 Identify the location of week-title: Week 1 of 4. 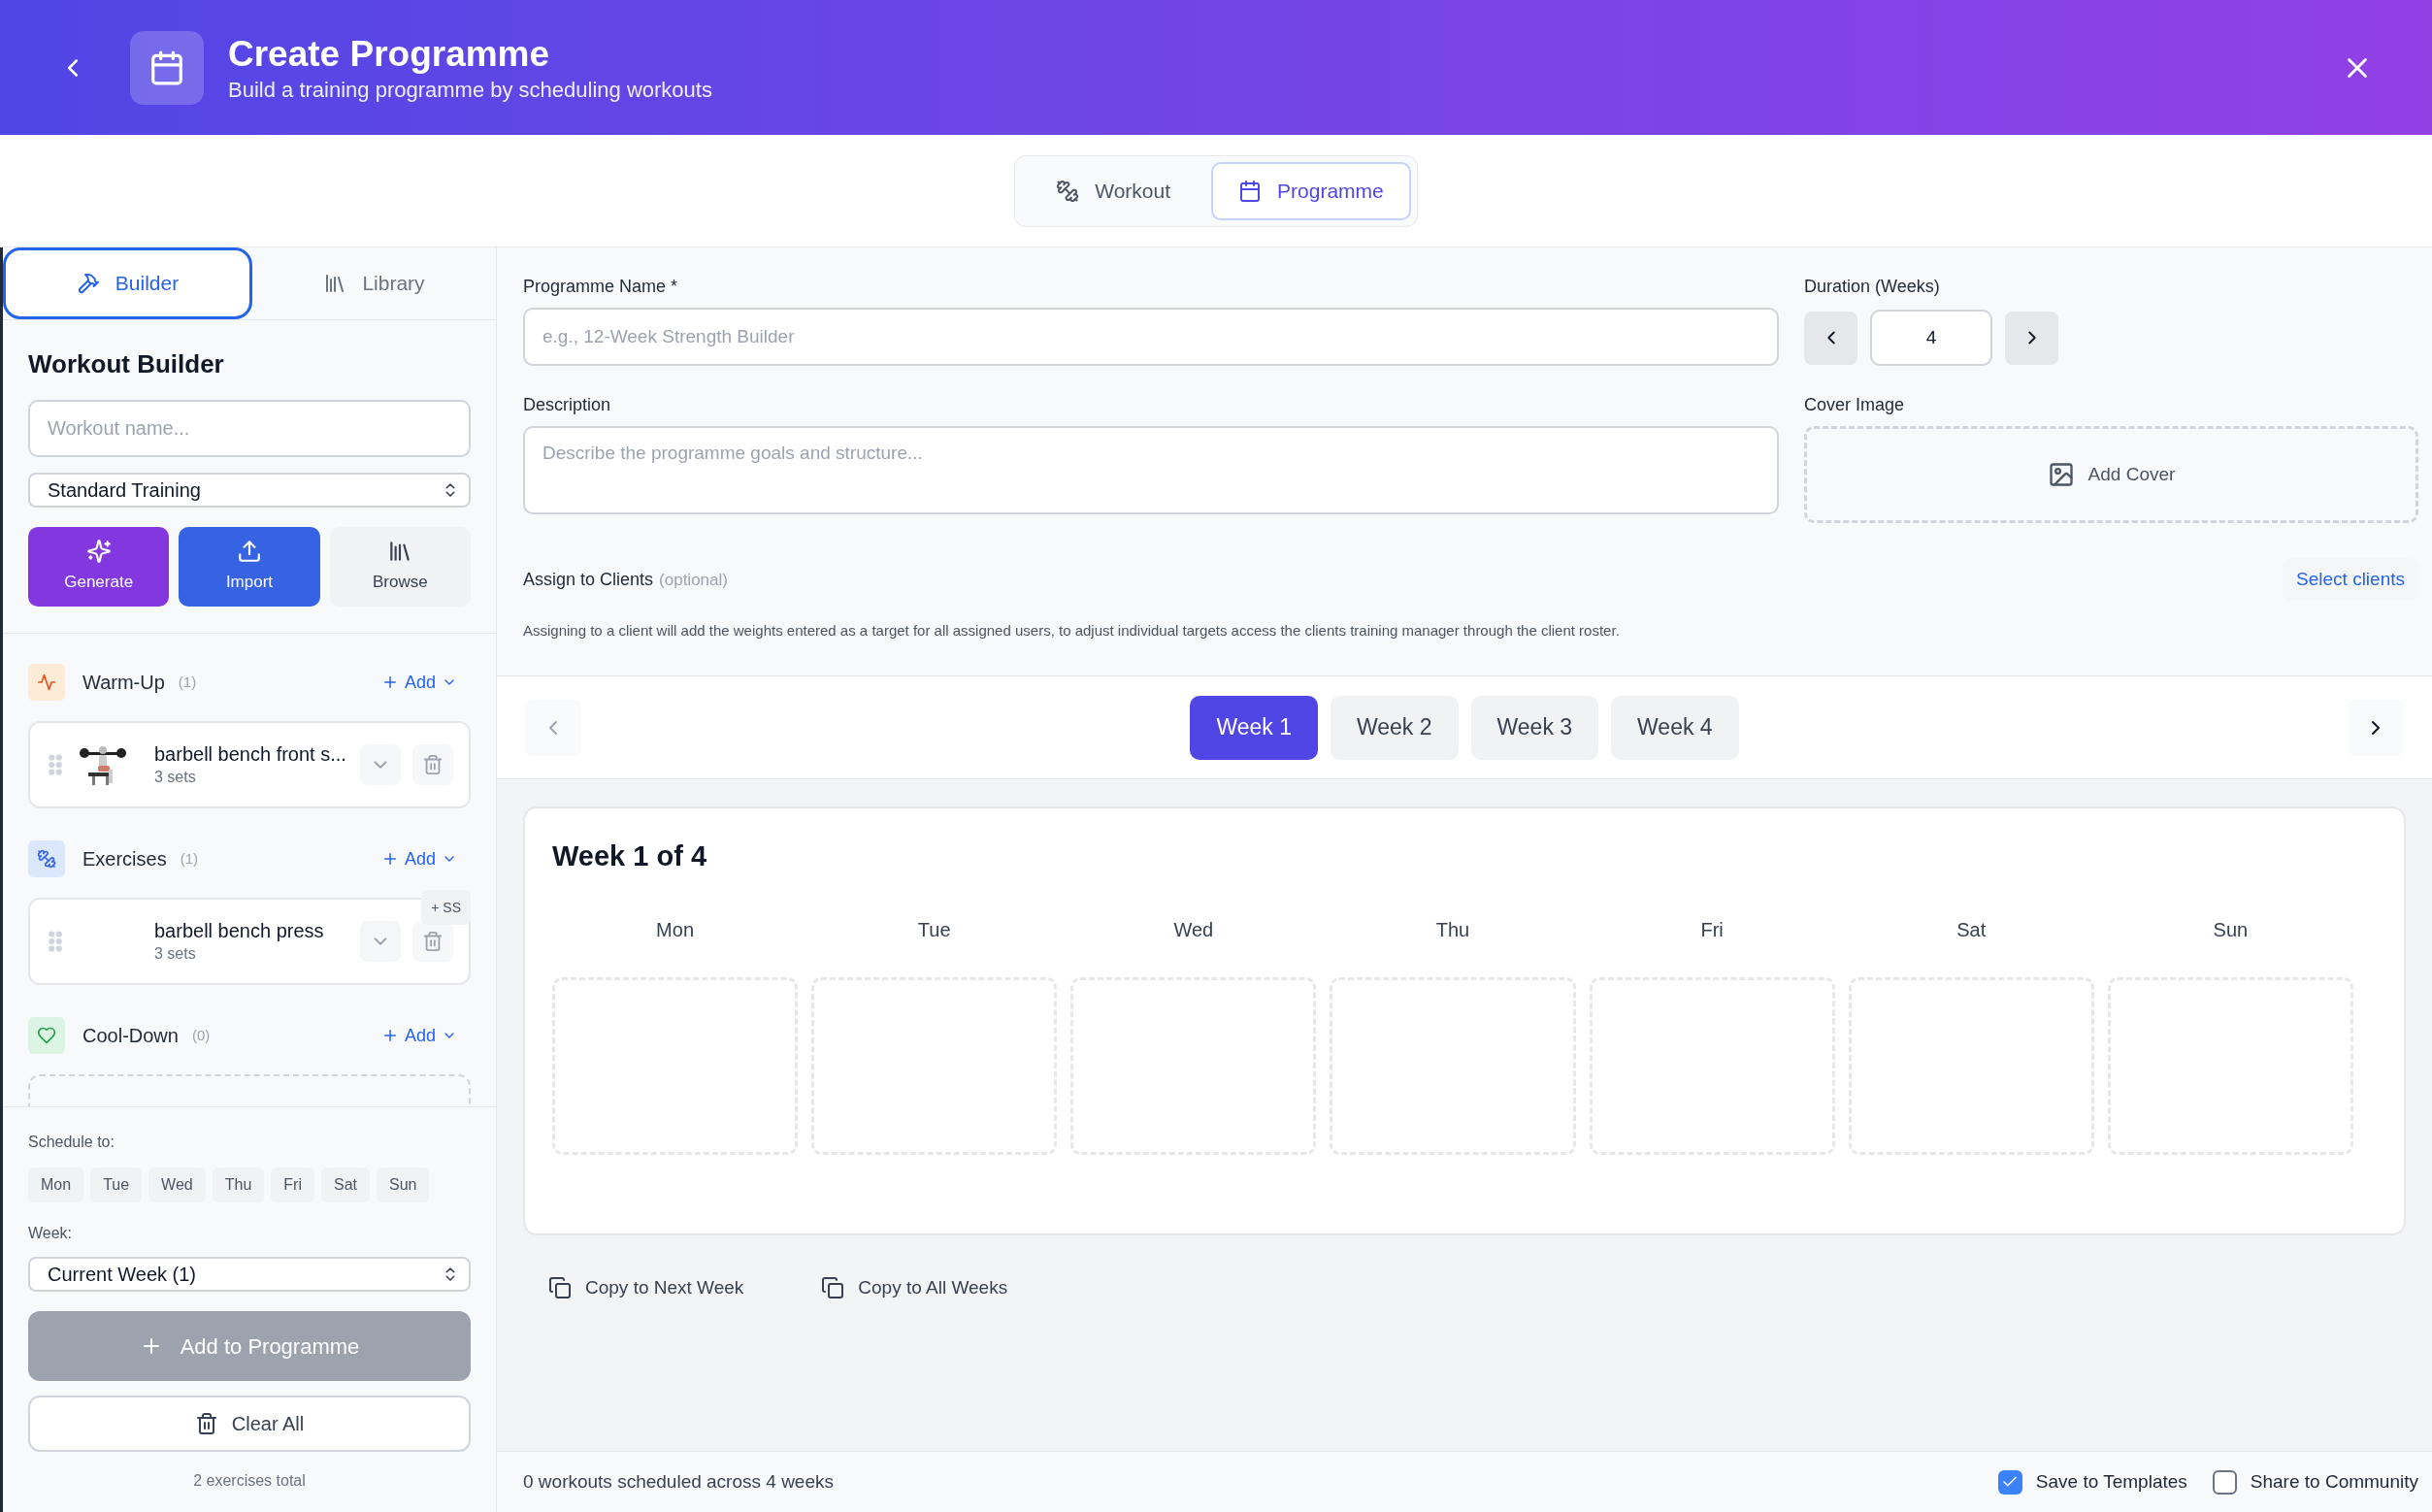
(629, 856).